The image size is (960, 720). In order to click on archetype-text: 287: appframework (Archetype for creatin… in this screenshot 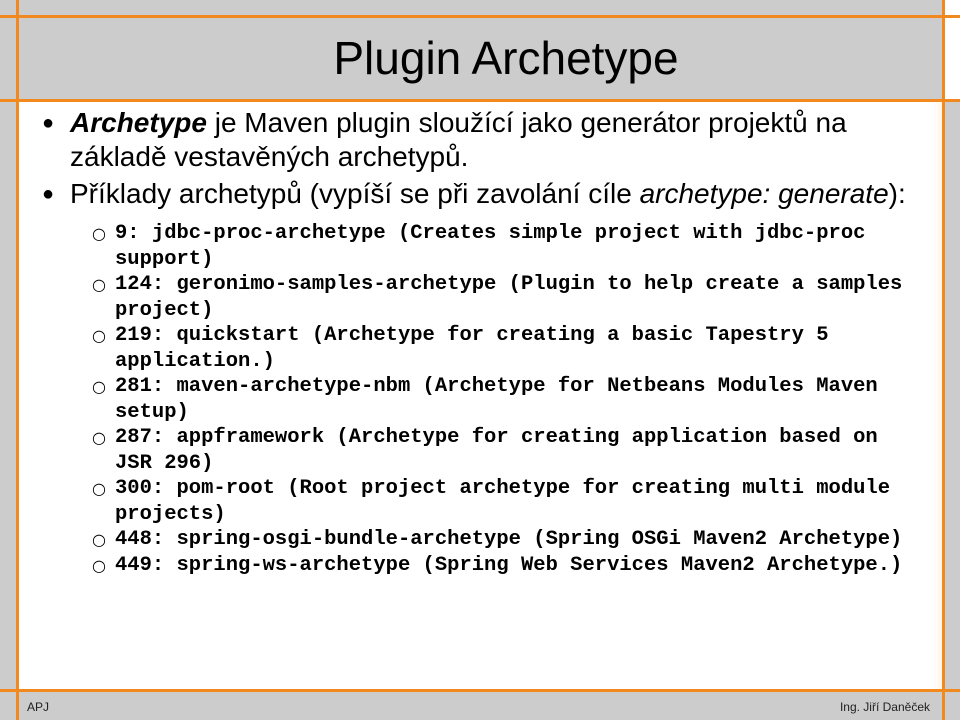, I will do `click(496, 450)`.